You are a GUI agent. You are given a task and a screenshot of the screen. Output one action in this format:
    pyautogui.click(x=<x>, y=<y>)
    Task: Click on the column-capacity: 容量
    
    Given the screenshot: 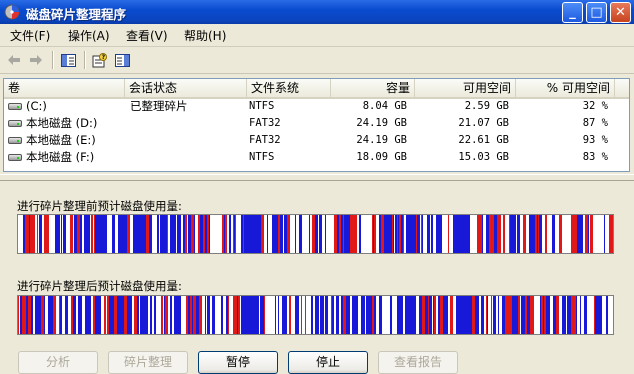 What is the action you would take?
    pyautogui.click(x=373, y=88)
    